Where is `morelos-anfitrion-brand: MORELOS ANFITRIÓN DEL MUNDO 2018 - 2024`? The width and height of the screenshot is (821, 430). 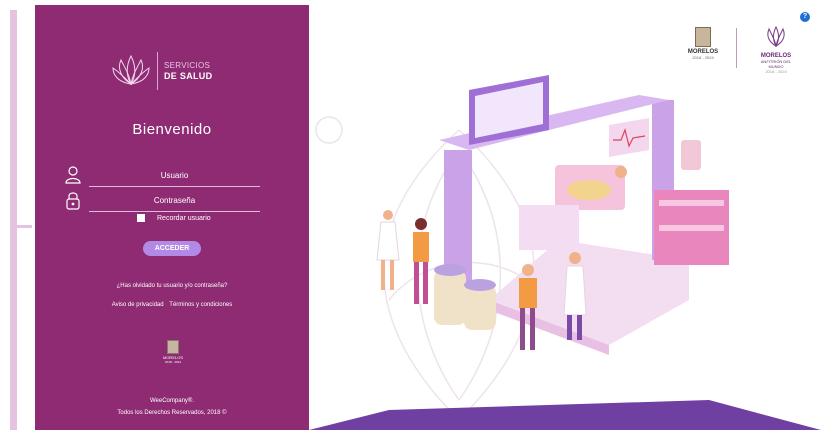
morelos-anfitrion-brand: MORELOS ANFITRIÓN DEL MUNDO 2018 - 2024 is located at coordinates (776, 49).